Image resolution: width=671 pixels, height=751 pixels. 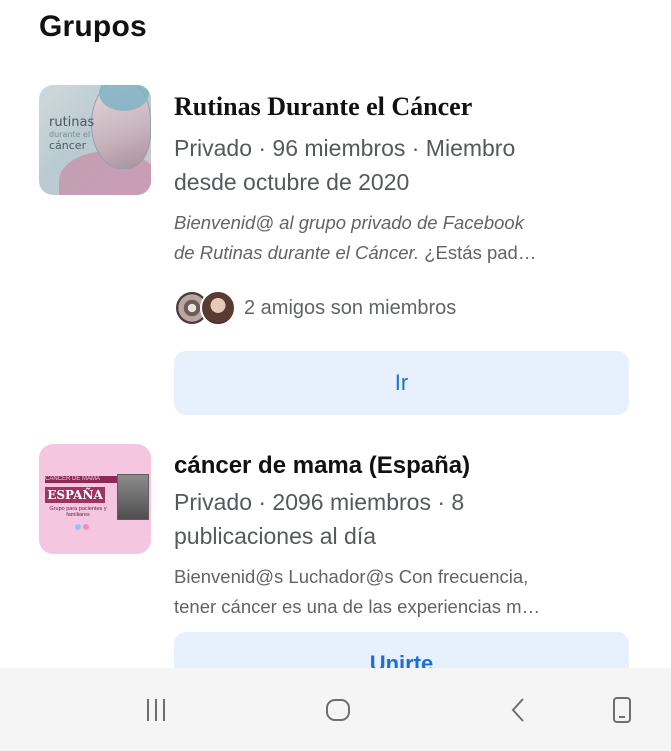 What do you see at coordinates (75, 495) in the screenshot?
I see `thumbnail-banner-main: ESPAÑA` at bounding box center [75, 495].